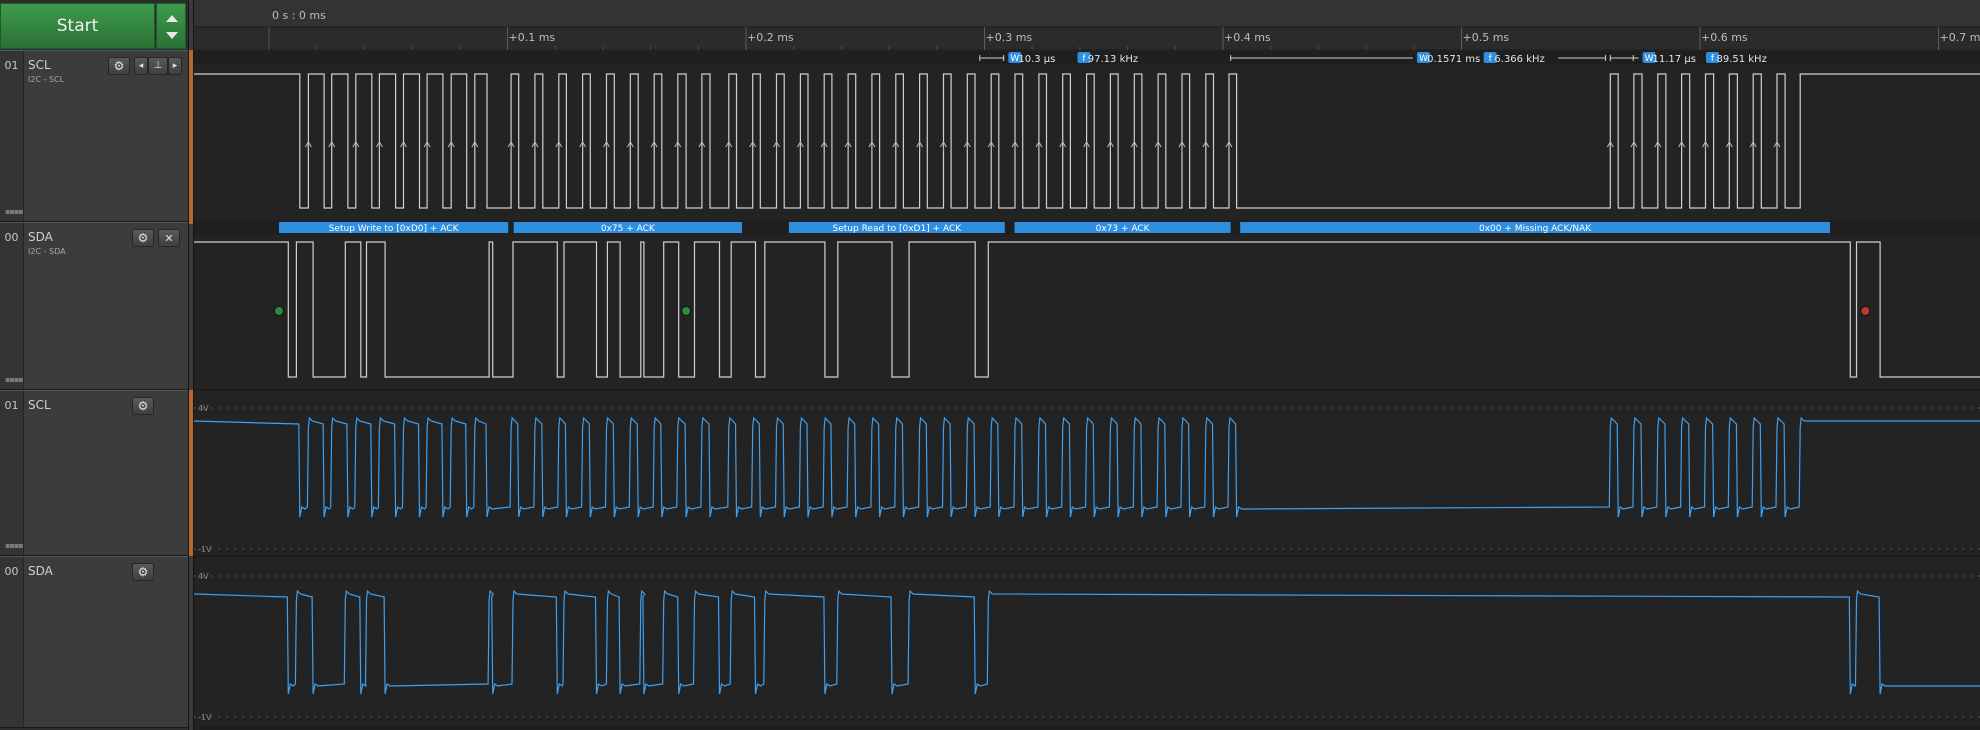  I want to click on start-options-stepper, so click(171, 26).